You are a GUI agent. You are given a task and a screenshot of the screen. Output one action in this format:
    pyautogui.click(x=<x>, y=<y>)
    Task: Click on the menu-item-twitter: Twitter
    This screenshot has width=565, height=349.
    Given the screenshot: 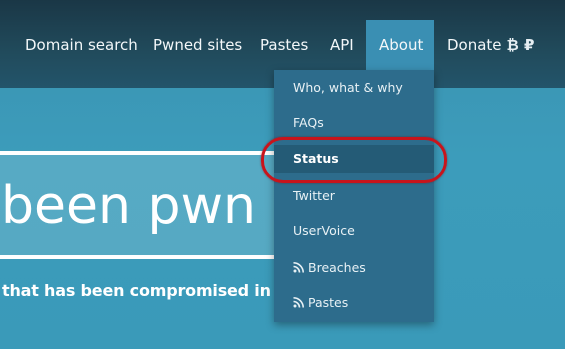 What is the action you would take?
    pyautogui.click(x=354, y=196)
    